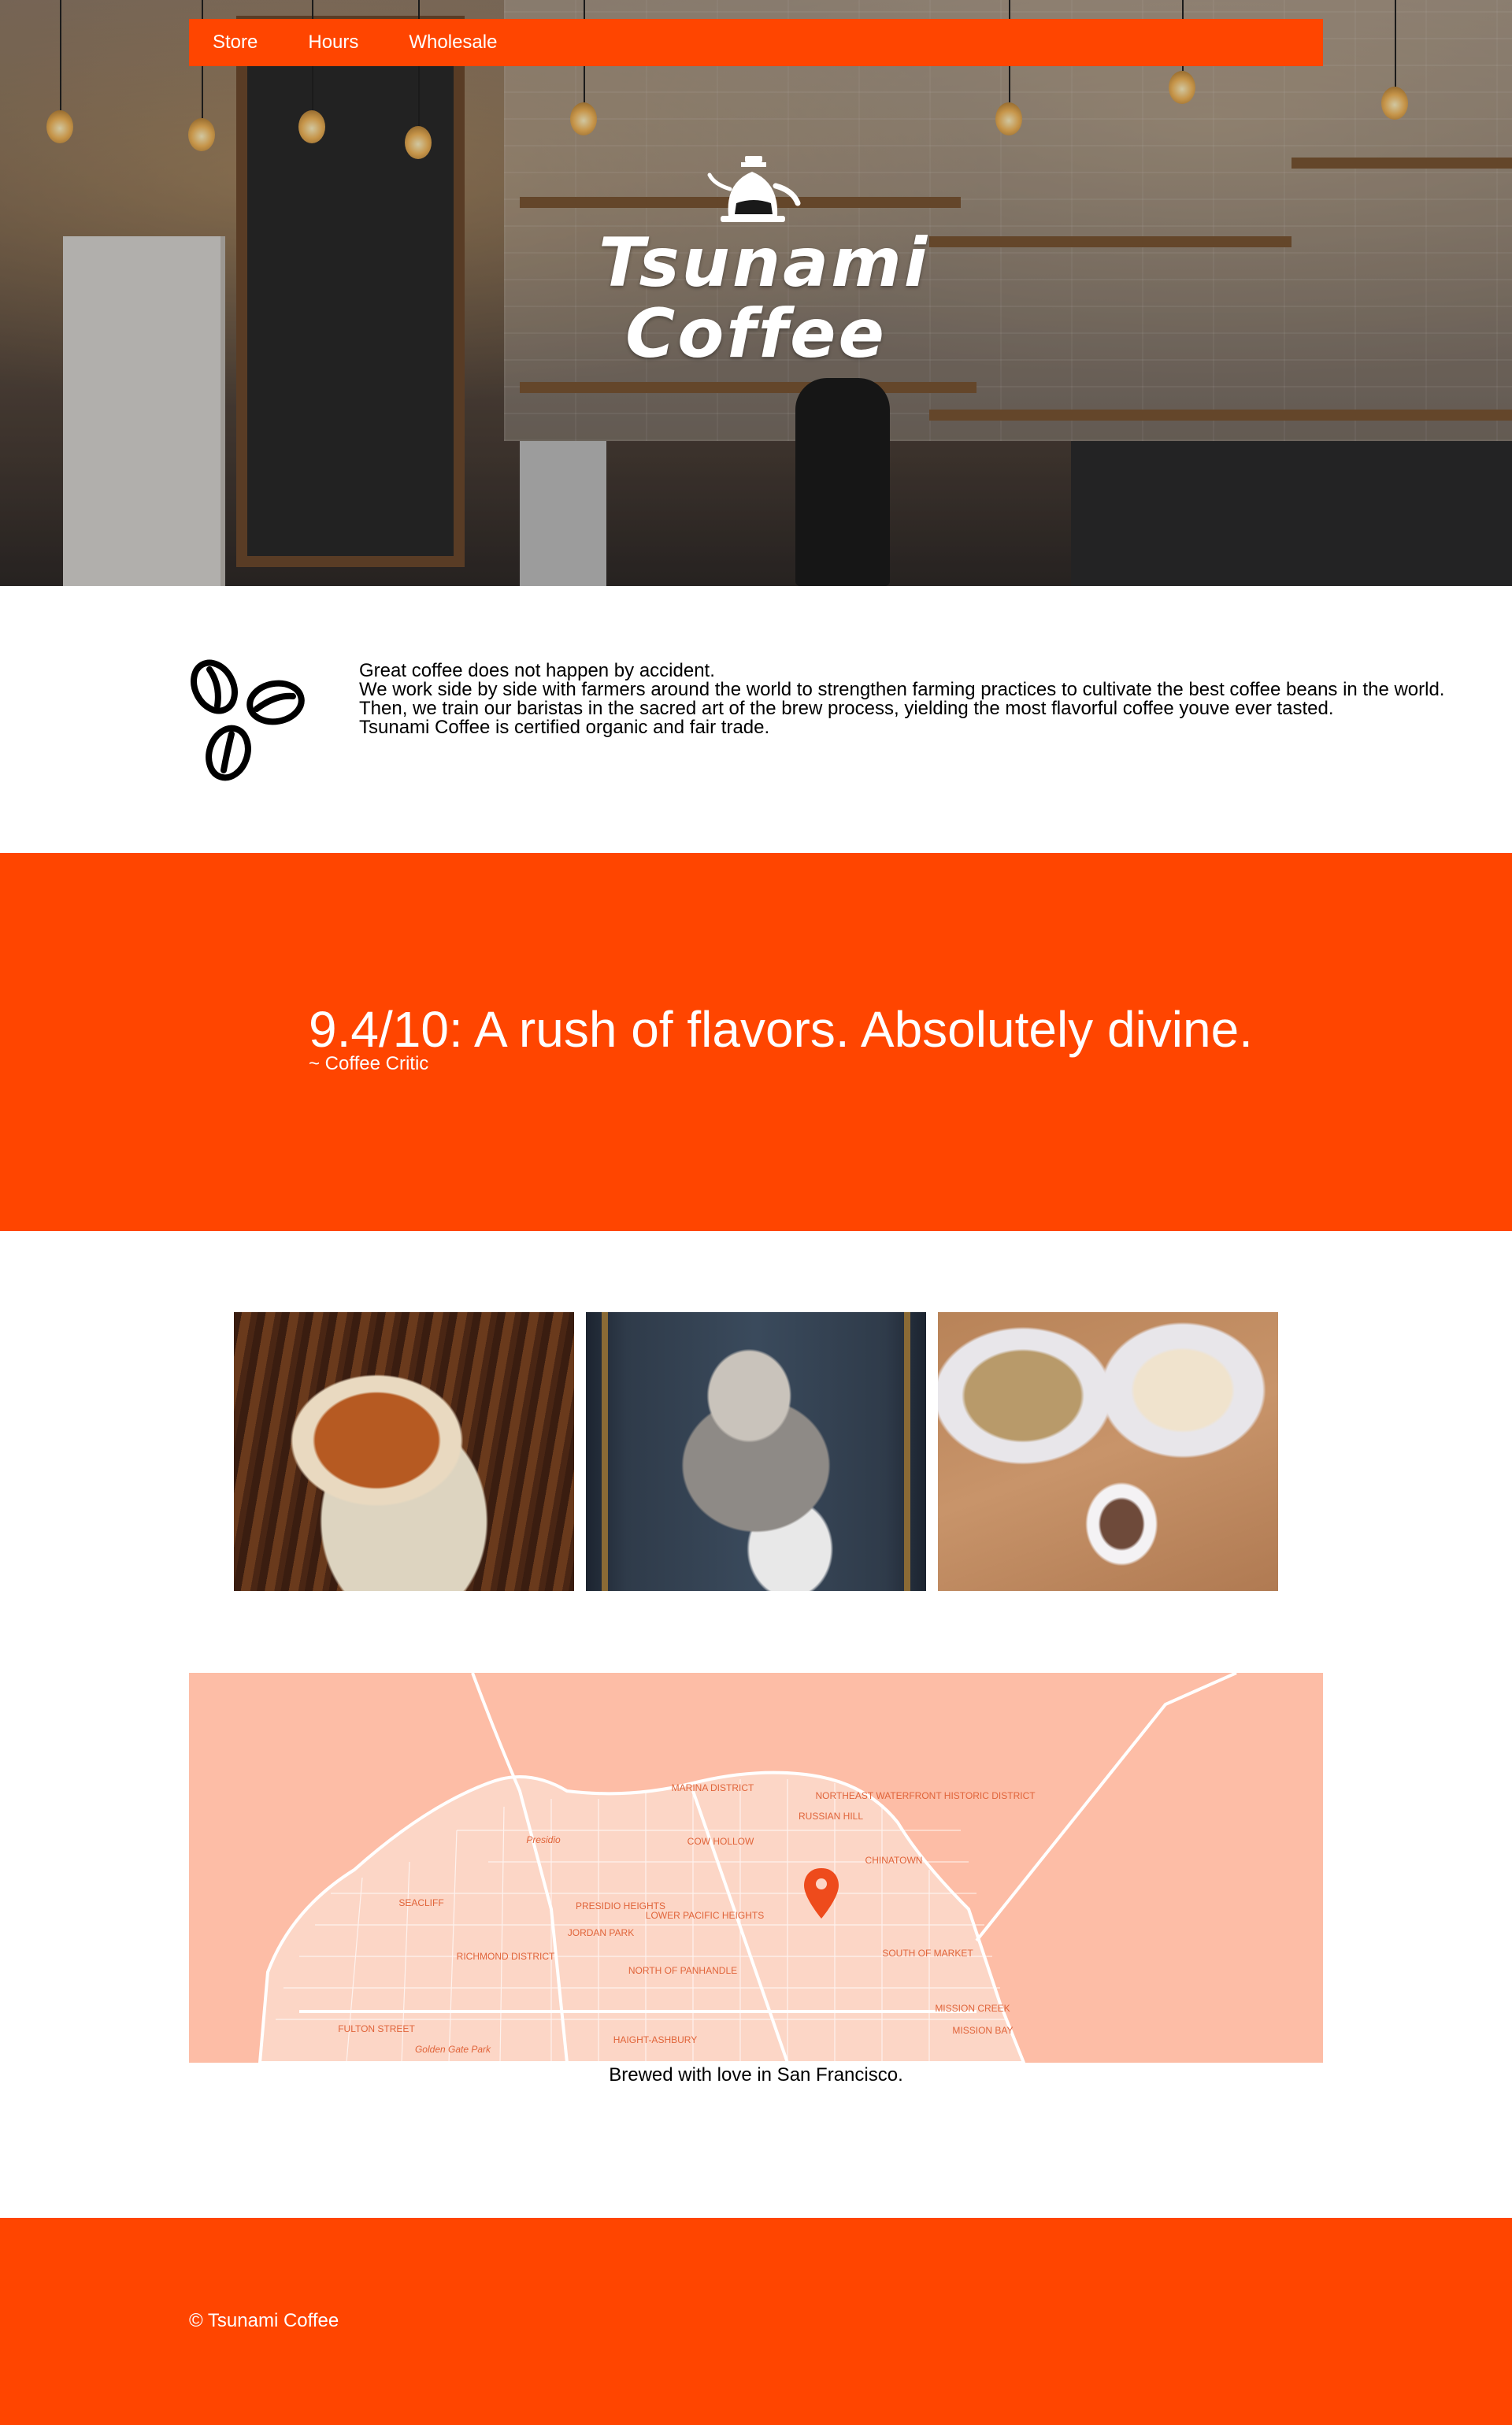  Describe the element at coordinates (764, 263) in the screenshot. I see `logo-title-line-1: Tsunami` at that location.